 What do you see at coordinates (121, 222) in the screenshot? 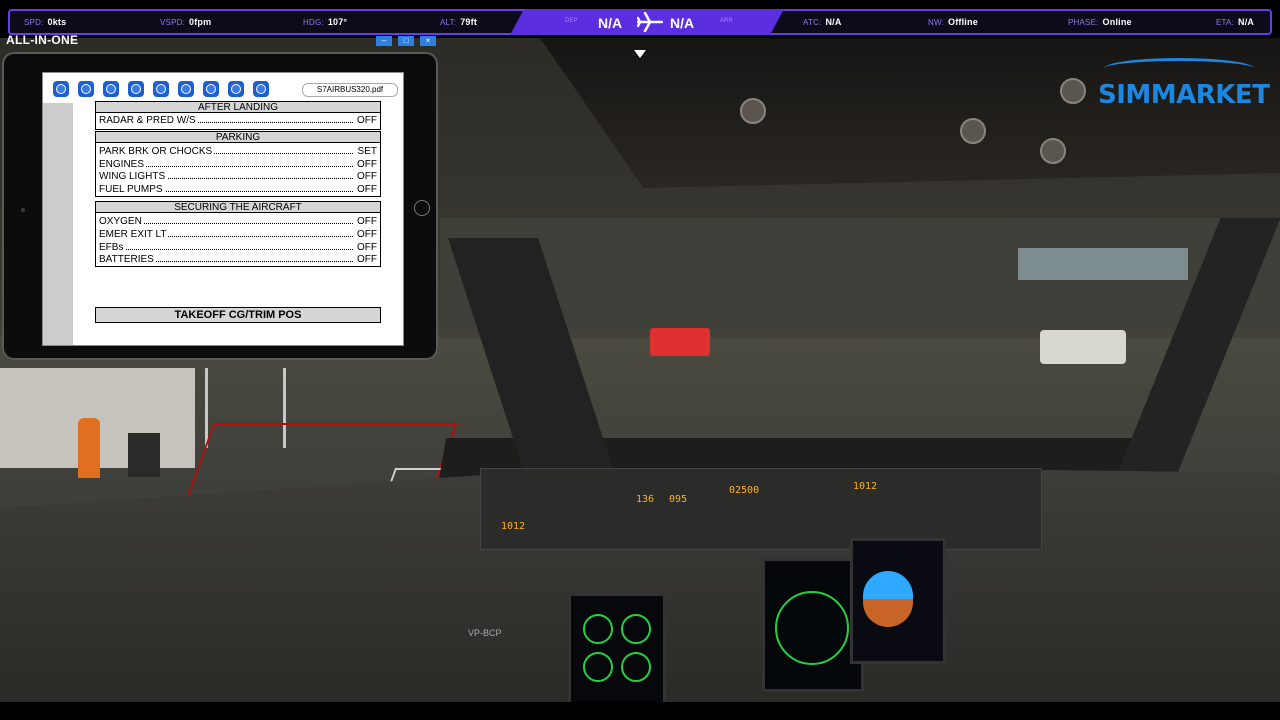
I see `checklist-item: OXYGEN` at bounding box center [121, 222].